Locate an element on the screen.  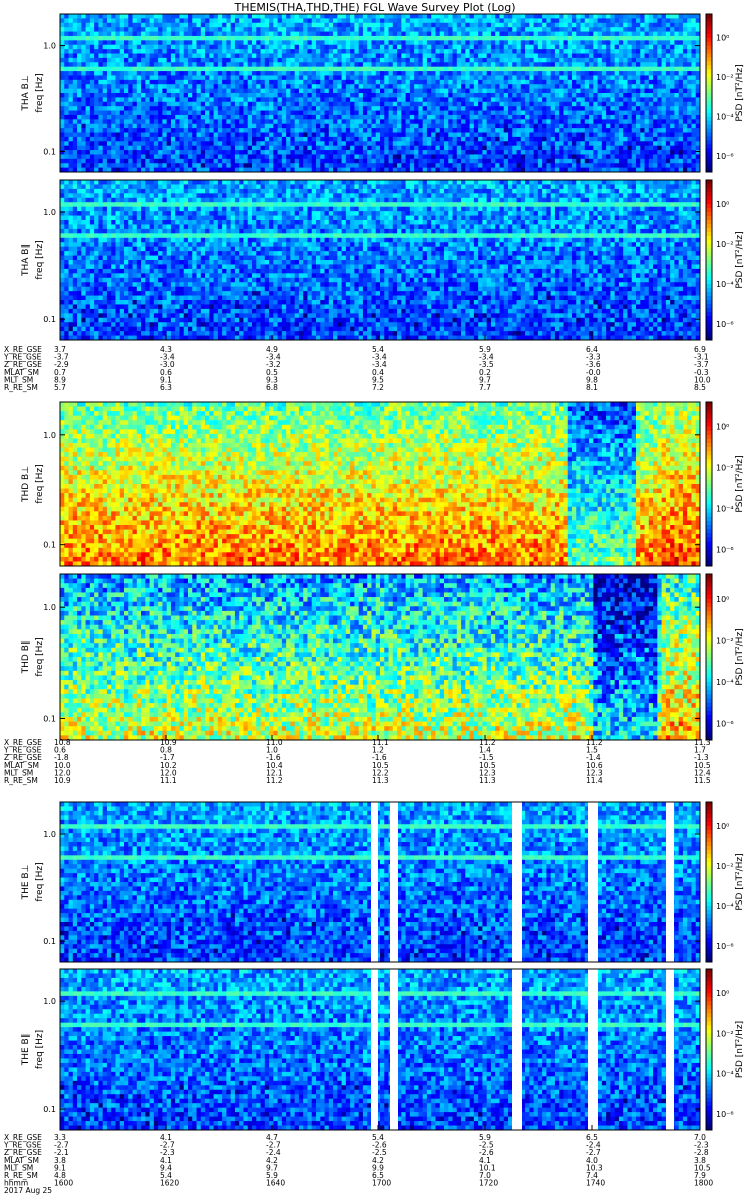
time-tick-label: 1620 is located at coordinates (169, 1183).